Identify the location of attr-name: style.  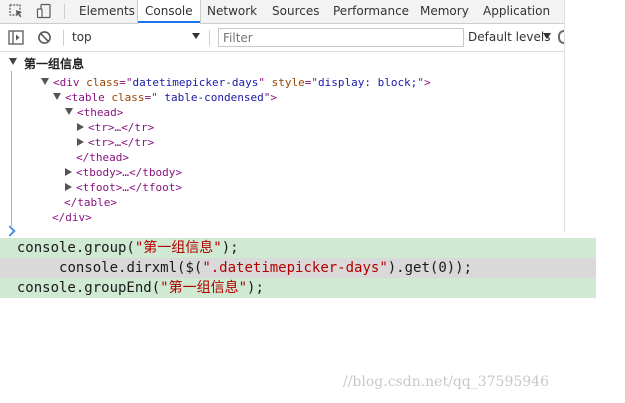
(288, 82).